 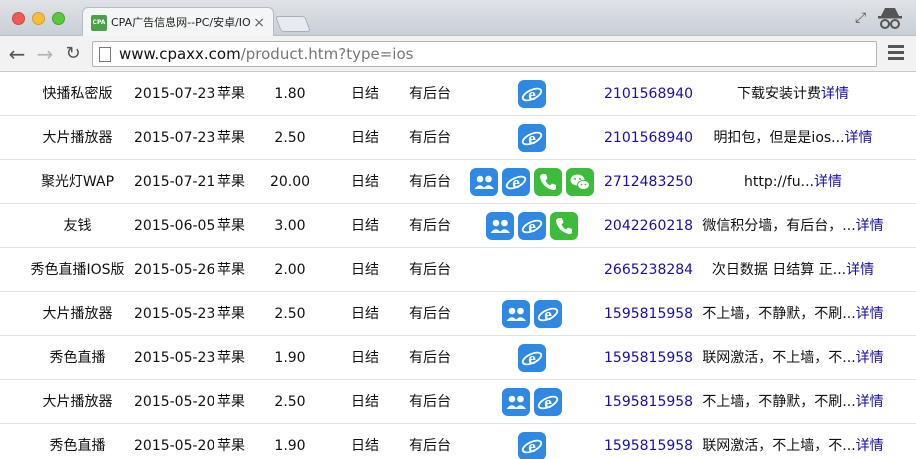 What do you see at coordinates (77, 270) in the screenshot?
I see `product-name: 秀色直播IOS版` at bounding box center [77, 270].